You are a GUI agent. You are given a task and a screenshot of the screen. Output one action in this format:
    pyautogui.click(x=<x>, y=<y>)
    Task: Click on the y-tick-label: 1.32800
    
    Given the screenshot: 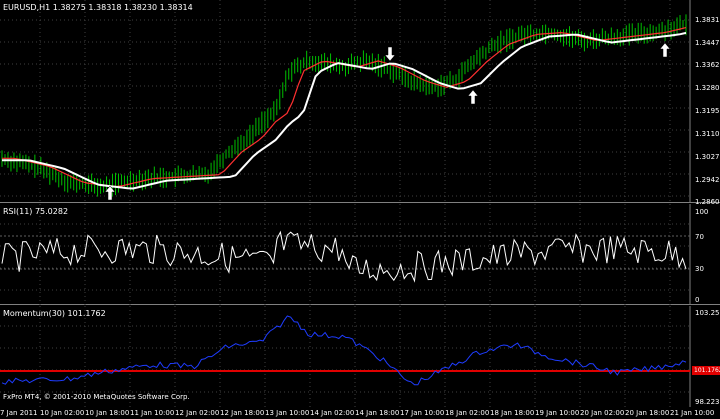 What is the action you would take?
    pyautogui.click(x=707, y=88)
    